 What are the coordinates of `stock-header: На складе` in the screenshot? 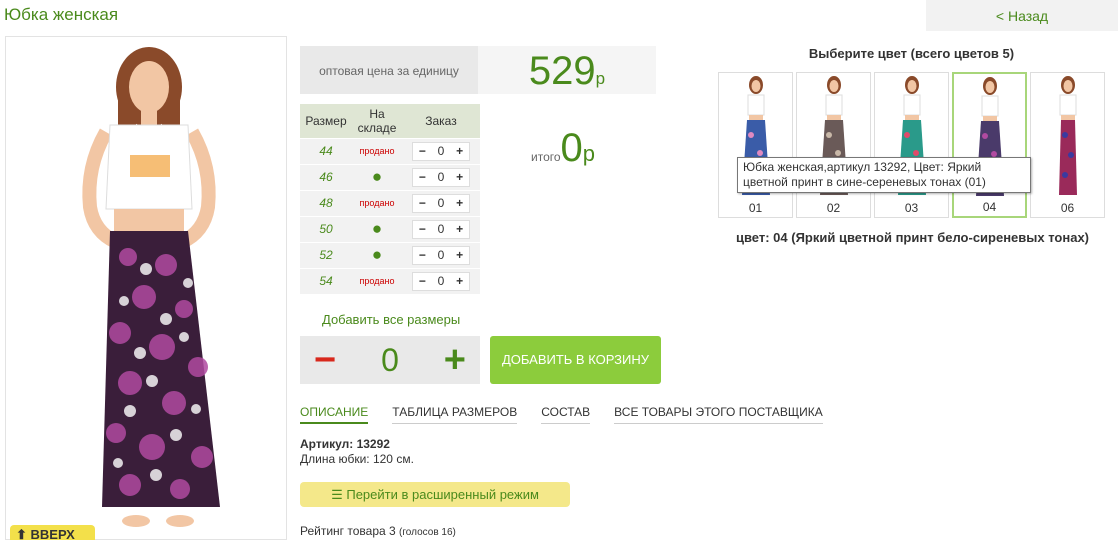 It's located at (377, 121).